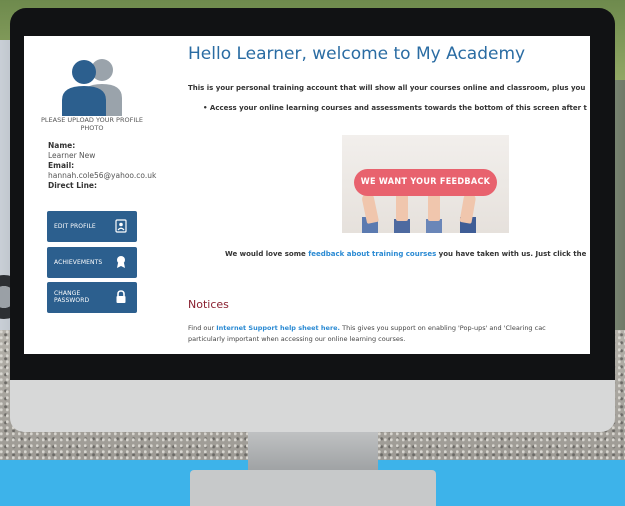  Describe the element at coordinates (208, 304) in the screenshot. I see `notices-heading: Notices` at that location.